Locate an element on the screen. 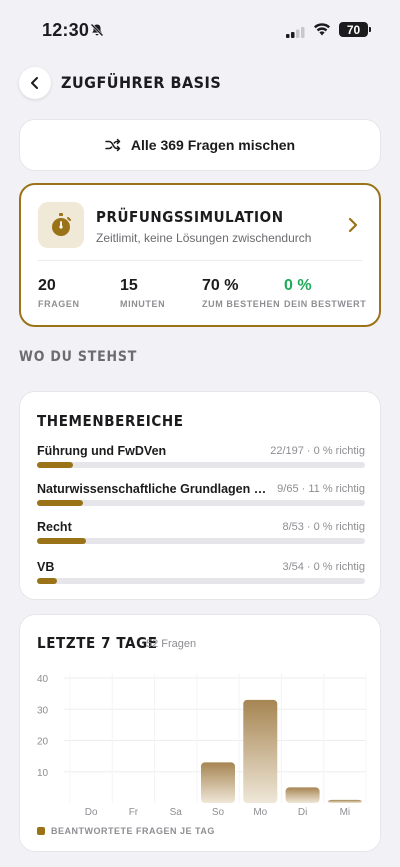 The image size is (400, 867). exam-title: PRÜFUNGSSIMULATION is located at coordinates (190, 217).